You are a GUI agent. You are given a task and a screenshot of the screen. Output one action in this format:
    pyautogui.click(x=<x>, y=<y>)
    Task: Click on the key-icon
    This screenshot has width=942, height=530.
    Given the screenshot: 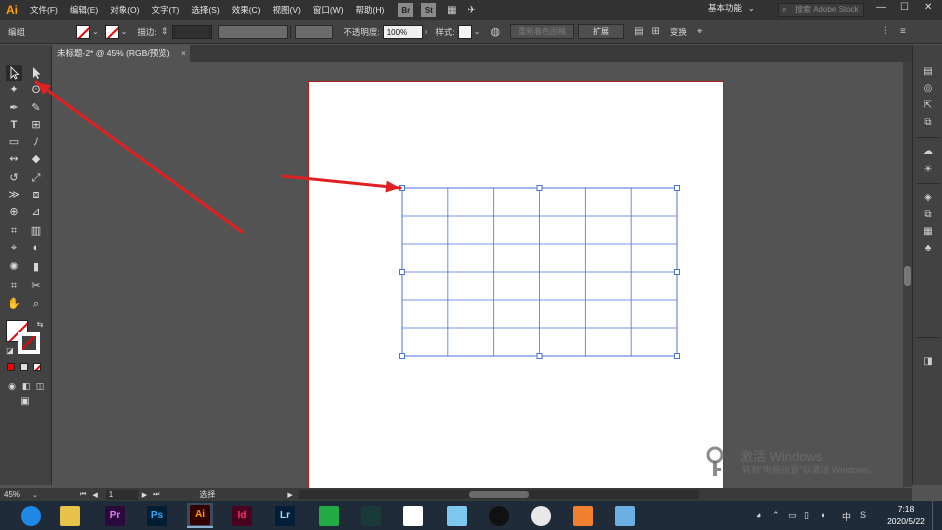 What is the action you would take?
    pyautogui.click(x=715, y=461)
    